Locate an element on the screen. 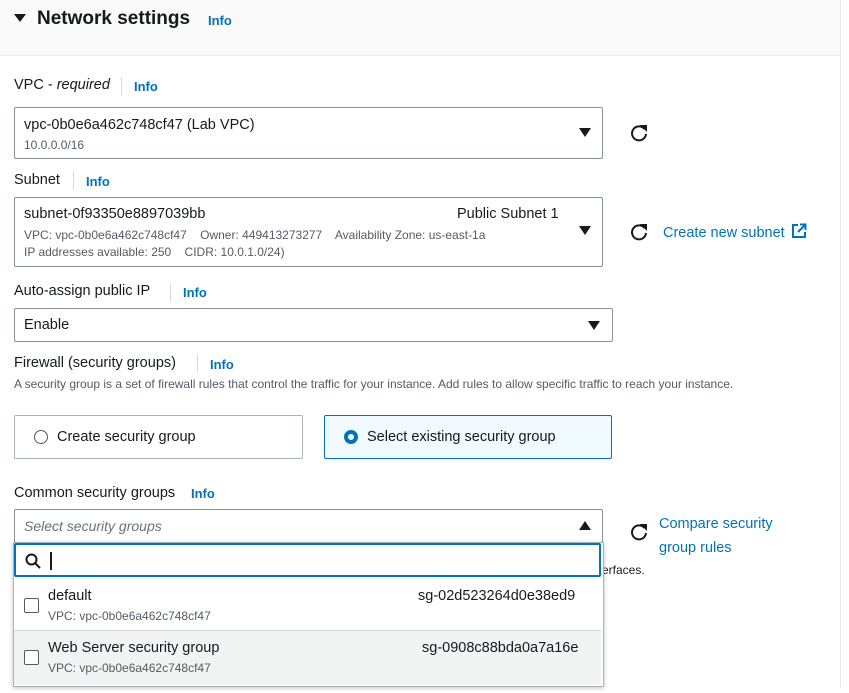 This screenshot has height=693, width=849. security-groups-select: Select security groups is located at coordinates (308, 526).